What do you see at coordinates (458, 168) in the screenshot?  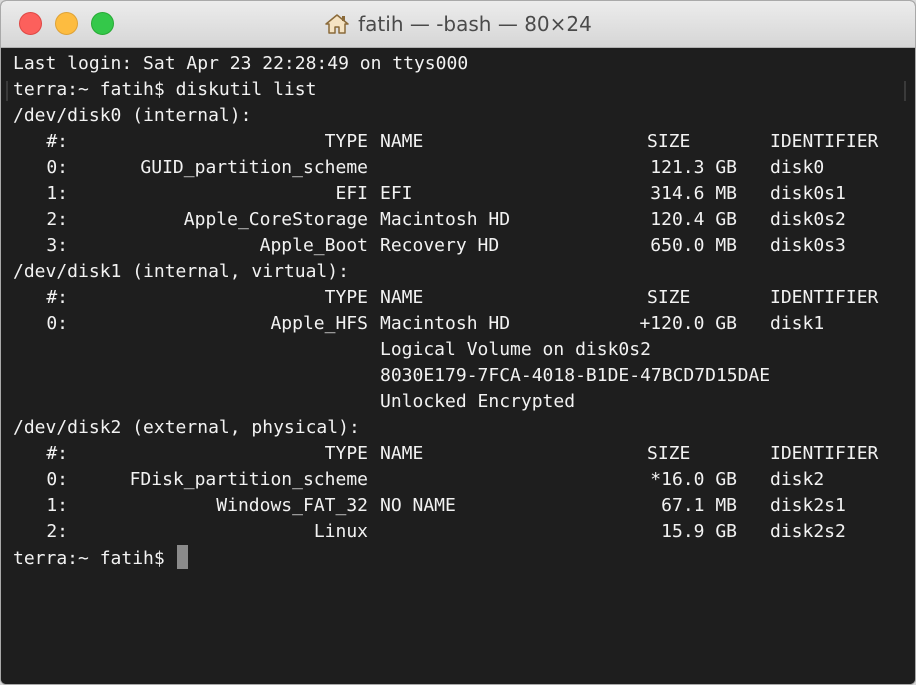 I see `table-row: 0: GUID_partition_scheme 121.3 GB disk0` at bounding box center [458, 168].